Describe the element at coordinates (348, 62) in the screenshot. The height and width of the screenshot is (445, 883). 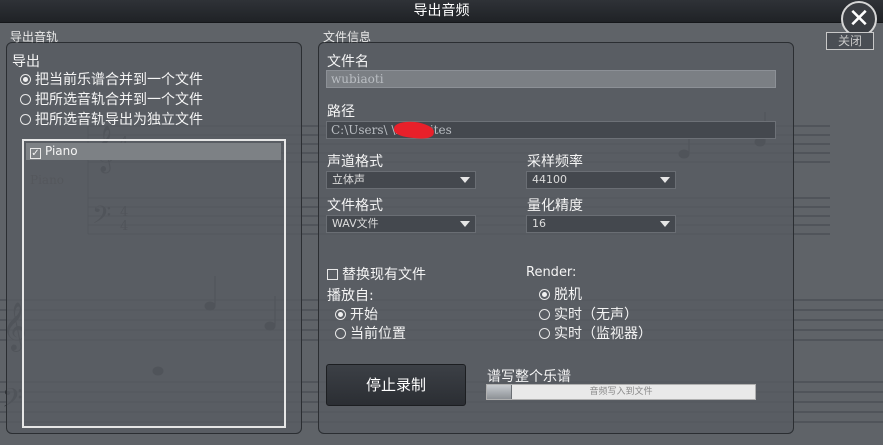
I see `filename-label: 文件名` at that location.